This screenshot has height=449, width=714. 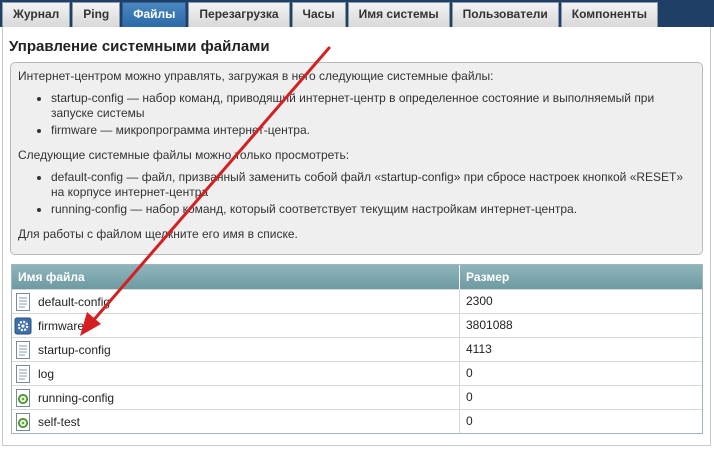 What do you see at coordinates (398, 14) in the screenshot?
I see `tab-system-name: Имя системы` at bounding box center [398, 14].